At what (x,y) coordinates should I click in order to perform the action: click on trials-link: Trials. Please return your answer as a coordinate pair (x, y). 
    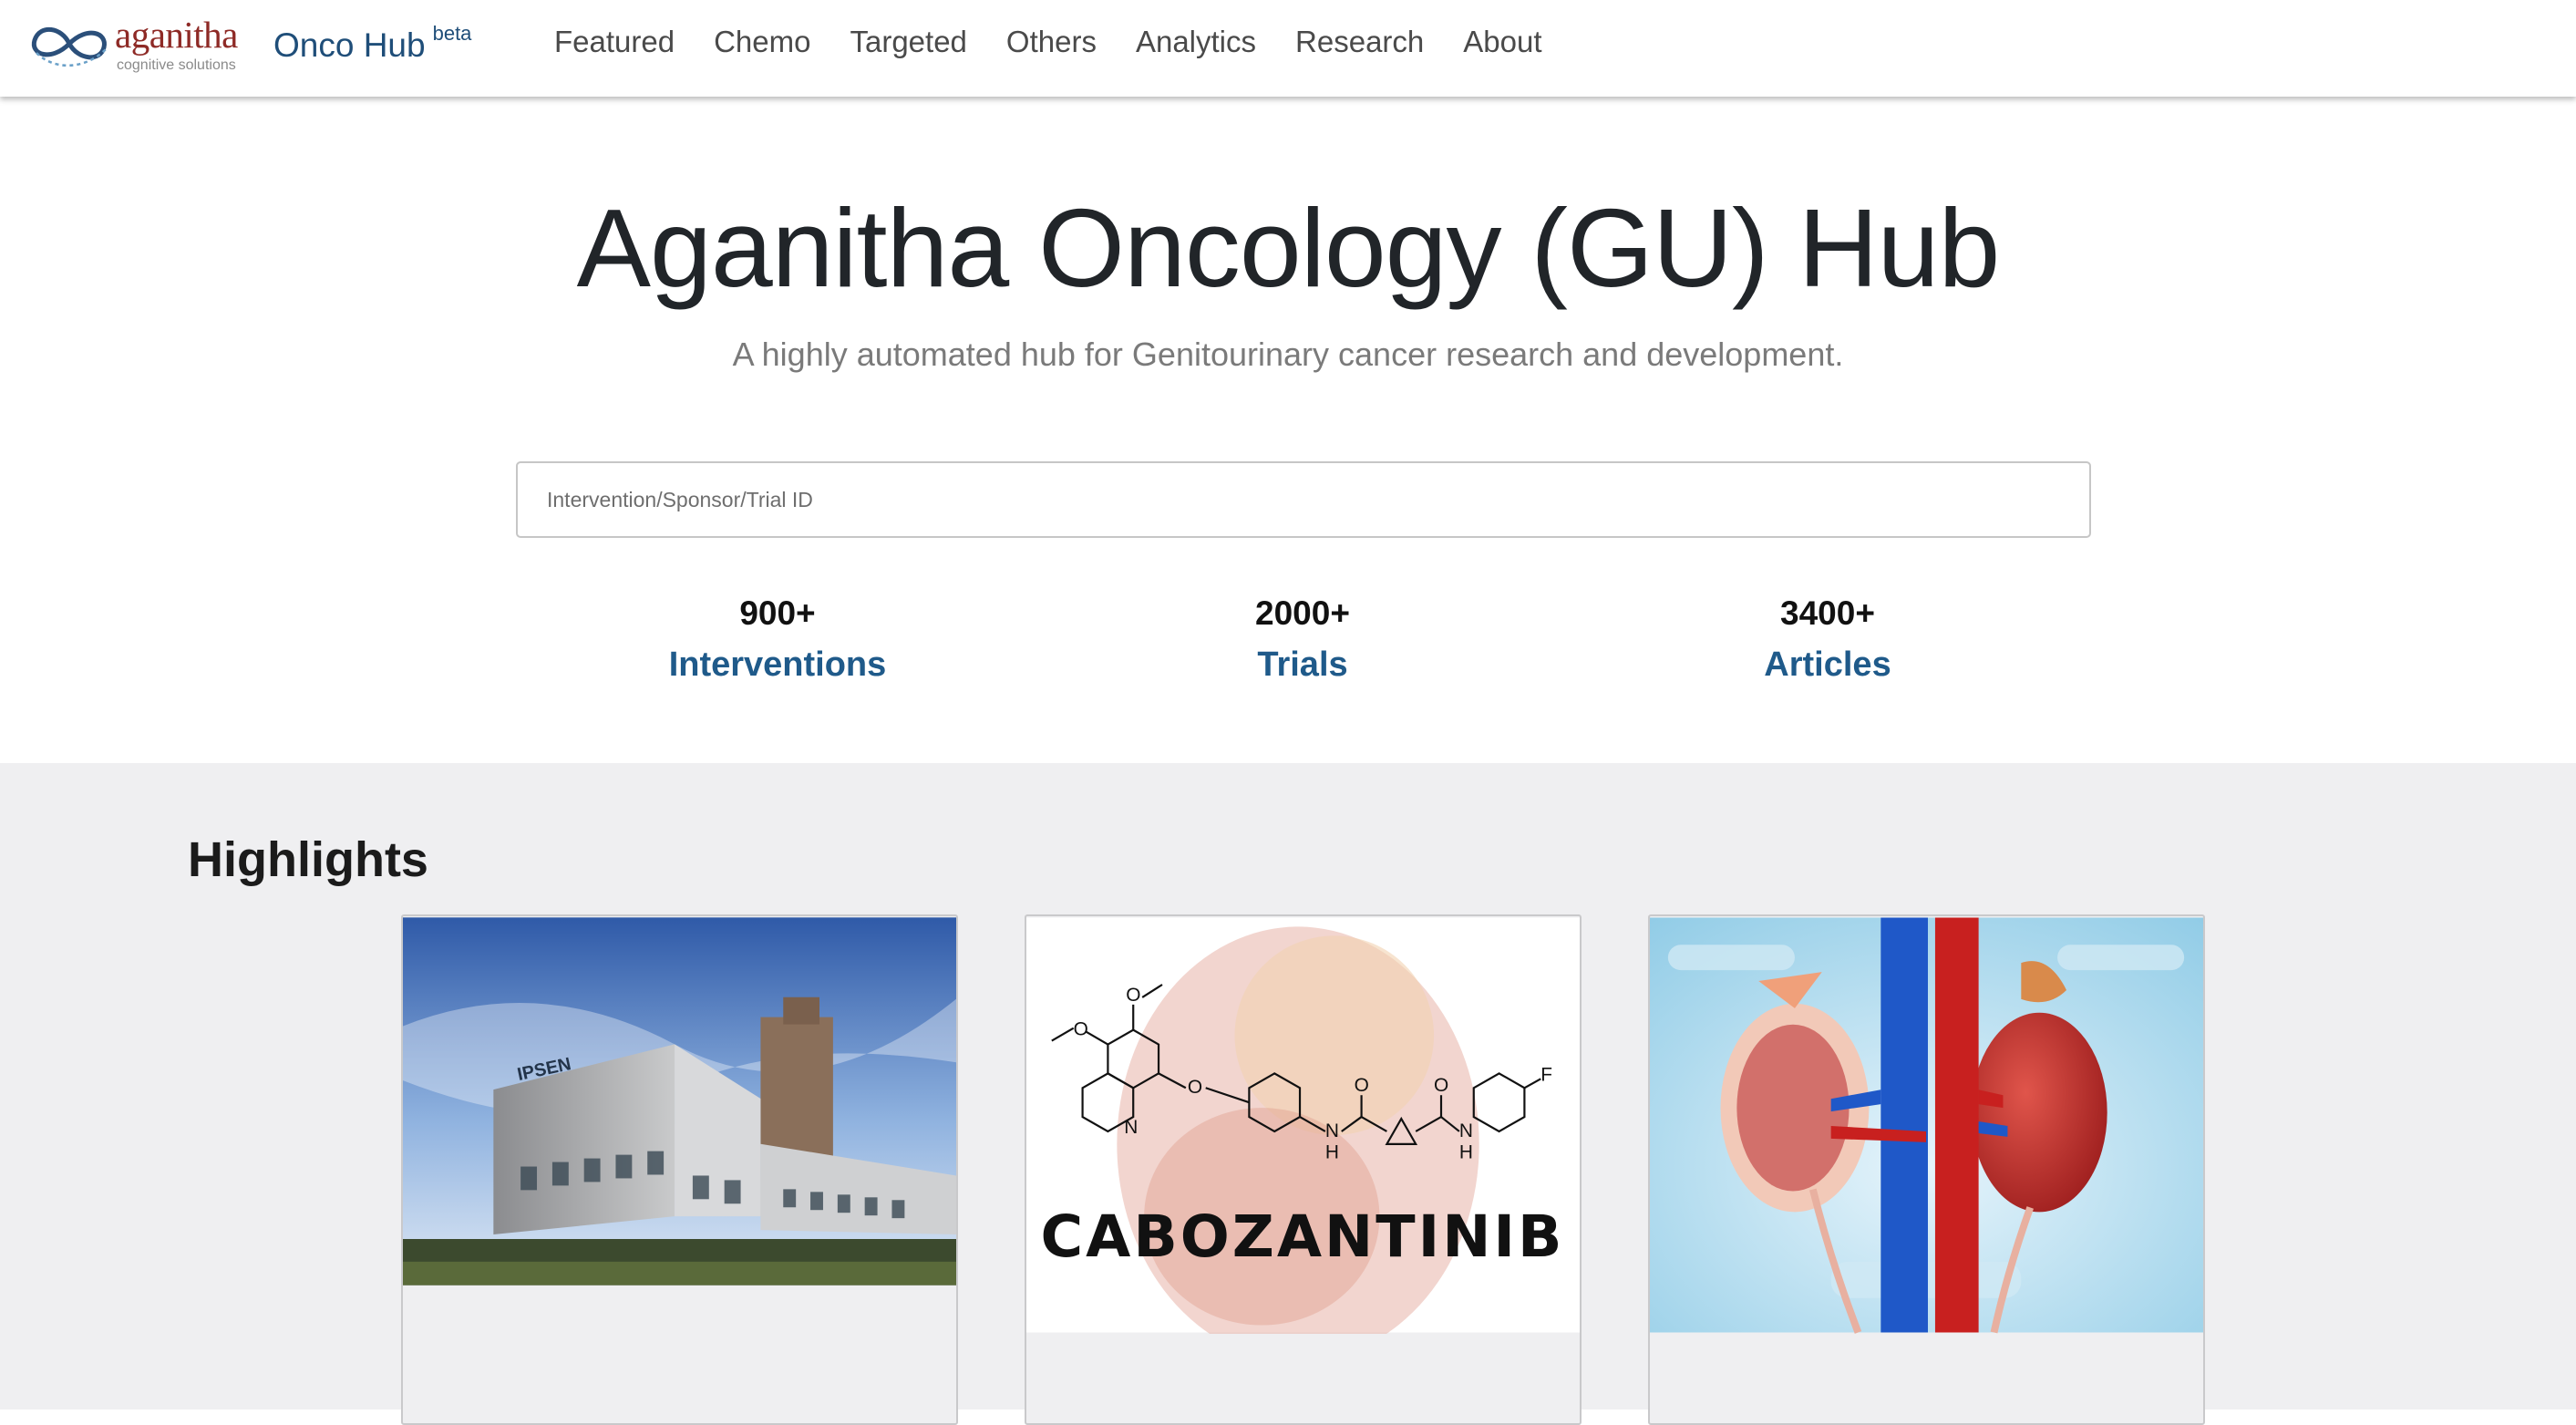
    Looking at the image, I should click on (1302, 665).